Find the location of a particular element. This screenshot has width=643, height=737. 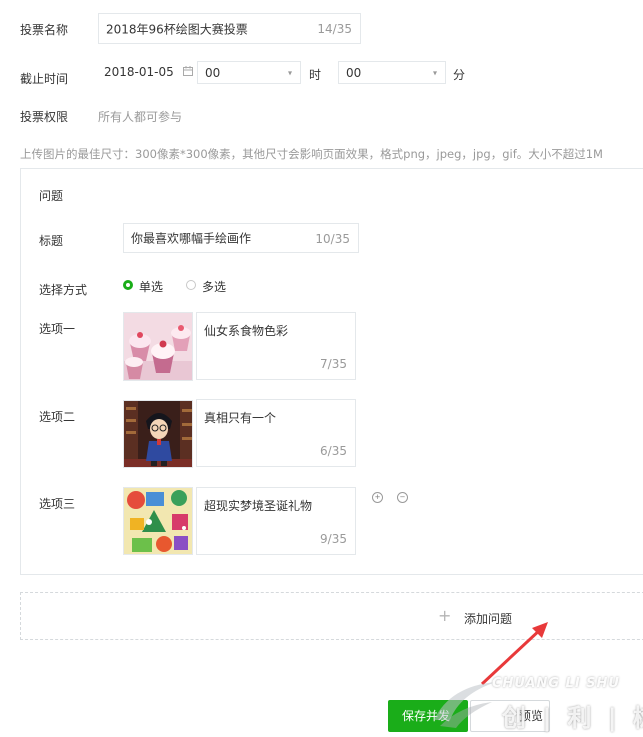

deadline-minute-select: 00 ▾ is located at coordinates (392, 72).